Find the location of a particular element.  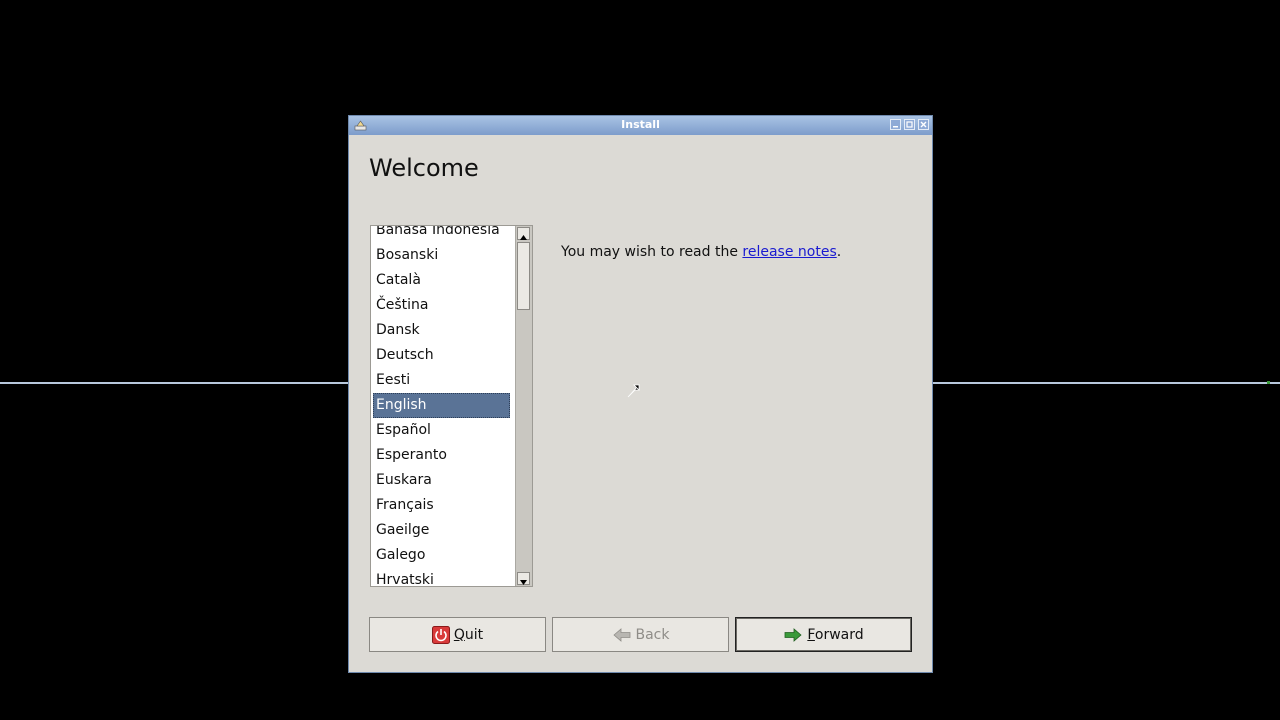

language-item: Galego is located at coordinates (441, 555).